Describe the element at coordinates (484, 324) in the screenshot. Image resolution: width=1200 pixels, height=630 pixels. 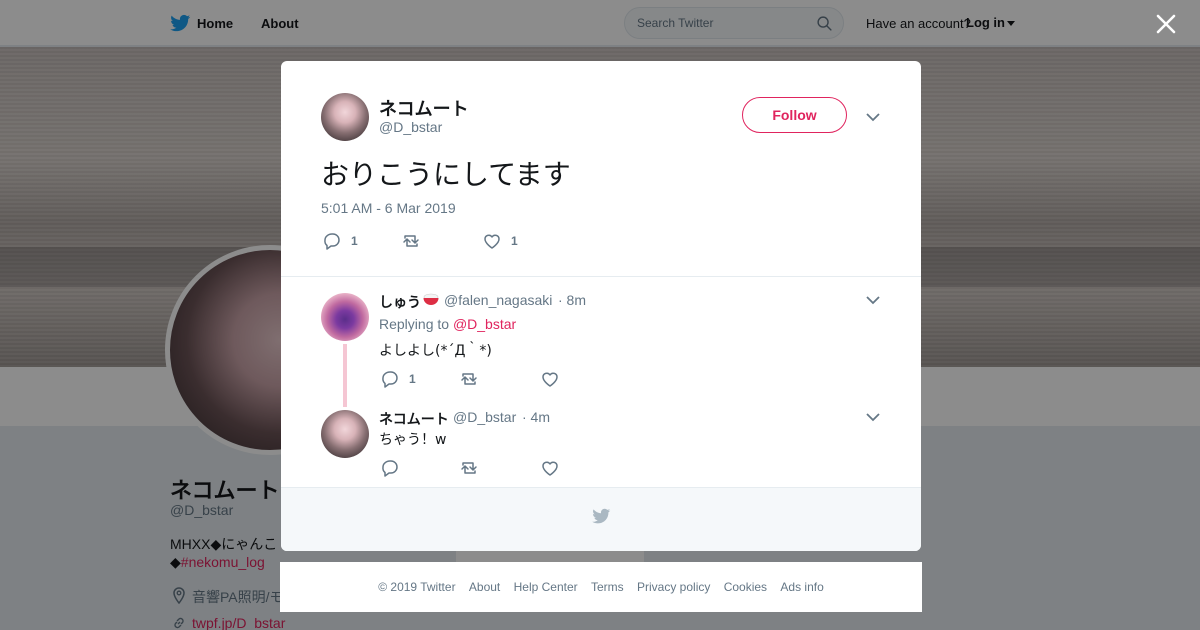
I see `replying-to-link: @D_bstar` at that location.